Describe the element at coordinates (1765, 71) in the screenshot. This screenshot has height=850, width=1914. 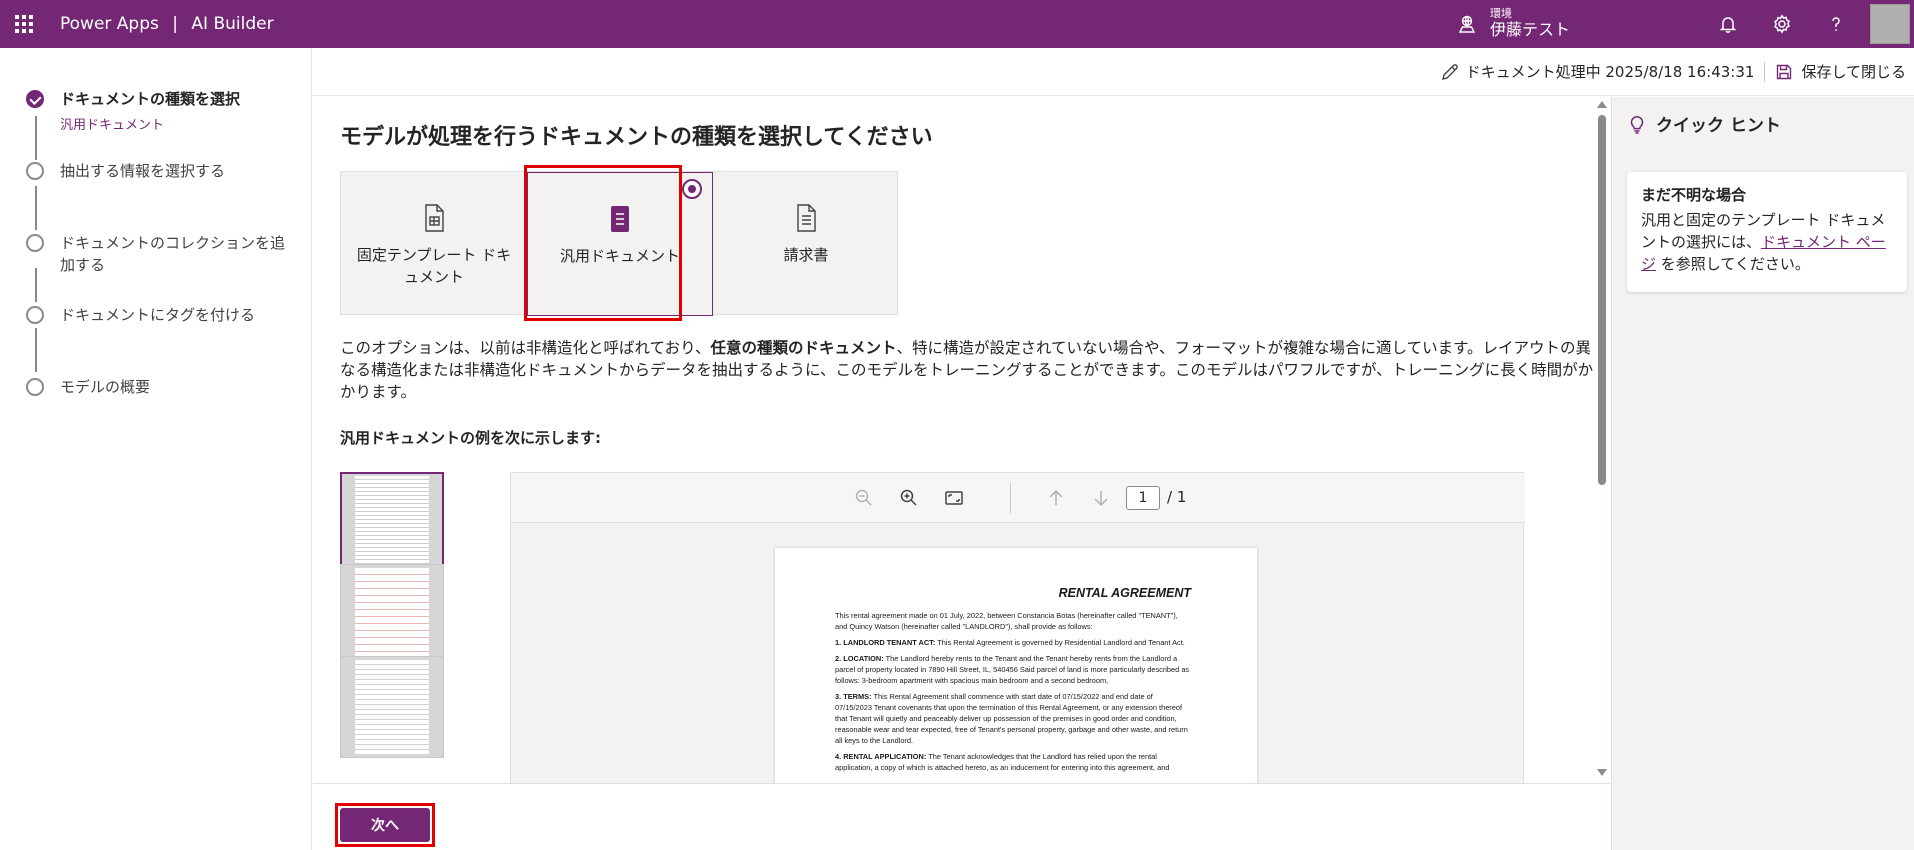
I see `divider` at that location.